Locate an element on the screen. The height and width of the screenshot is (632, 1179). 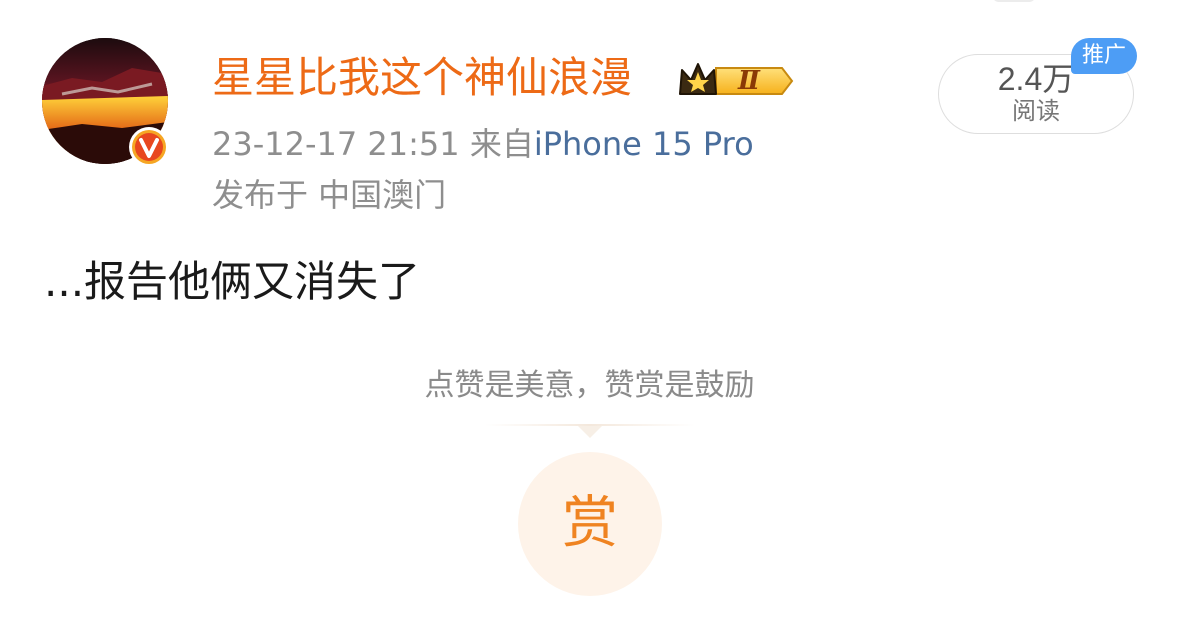
device-source-link: iPhone 15 Pro is located at coordinates (644, 144).